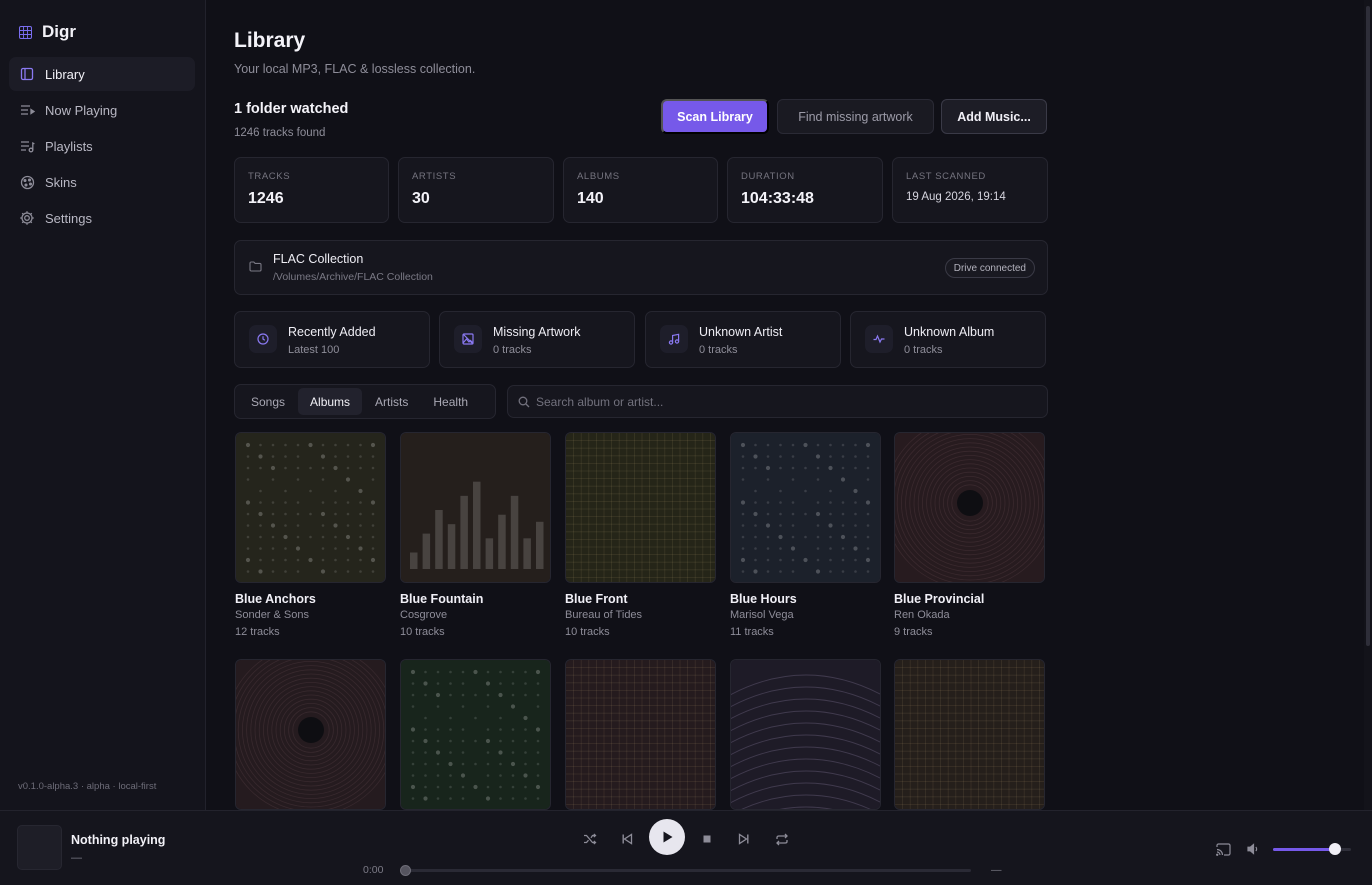  Describe the element at coordinates (641, 535) in the screenshot. I see `album-card: Blue Front Bureau of Tides 10 tracks` at that location.